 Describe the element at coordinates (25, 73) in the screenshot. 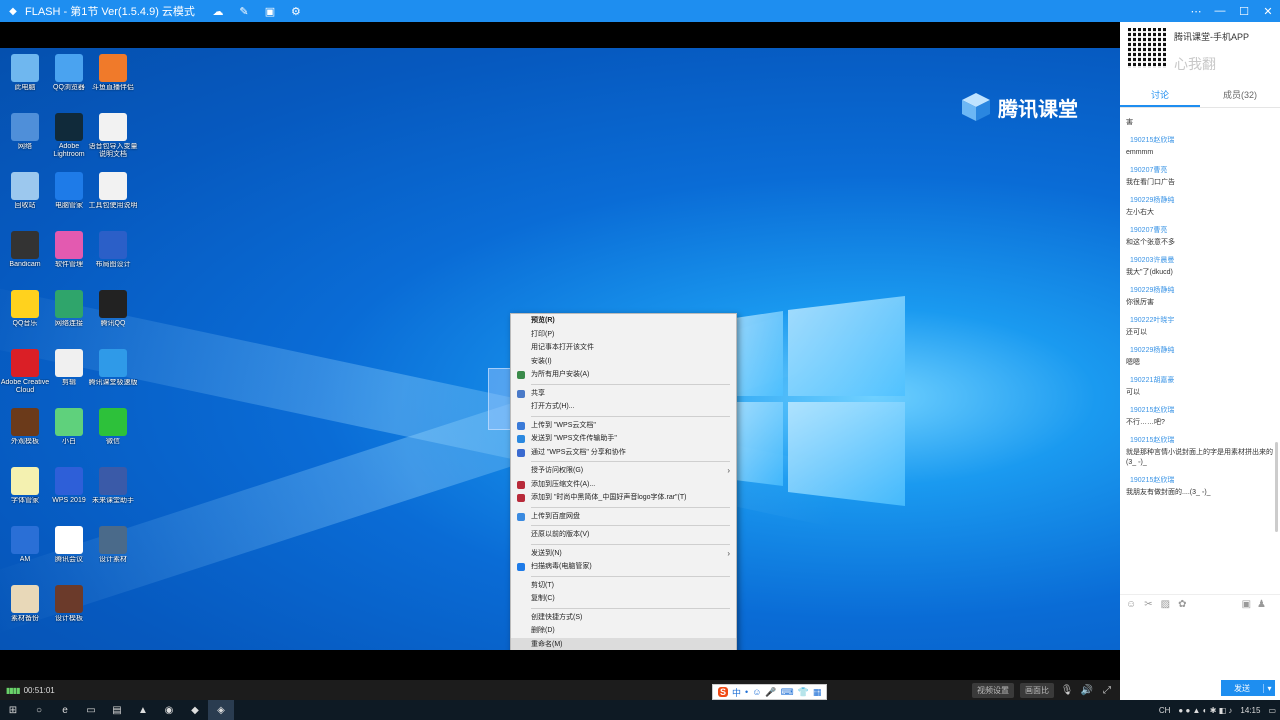

I see `desktop-icon: 此电脑` at that location.